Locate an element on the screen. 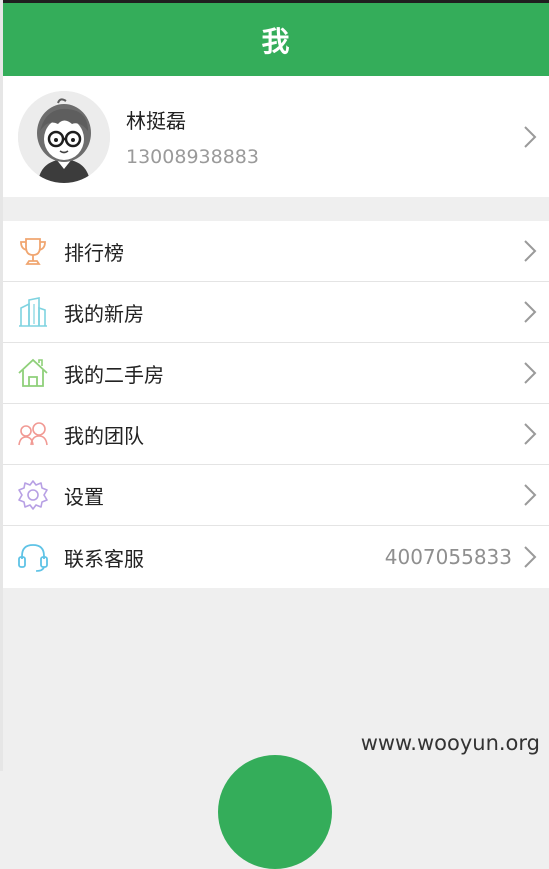 This screenshot has height=869, width=549. top-bar: 我 is located at coordinates (276, 38).